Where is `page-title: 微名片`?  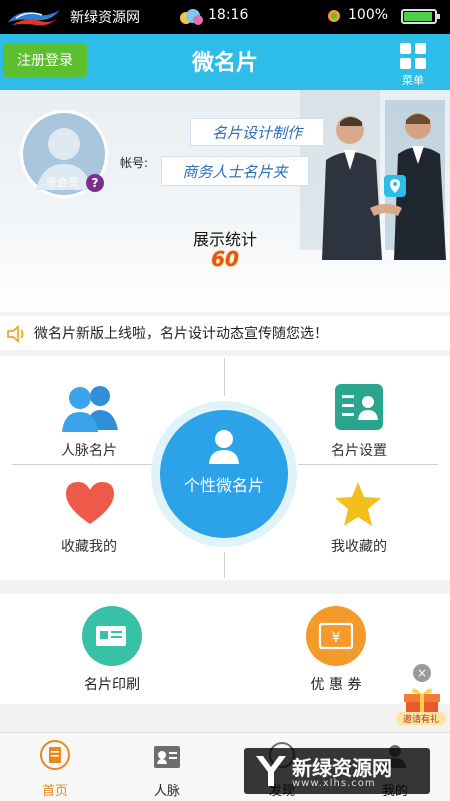
page-title: 微名片 is located at coordinates (224, 63).